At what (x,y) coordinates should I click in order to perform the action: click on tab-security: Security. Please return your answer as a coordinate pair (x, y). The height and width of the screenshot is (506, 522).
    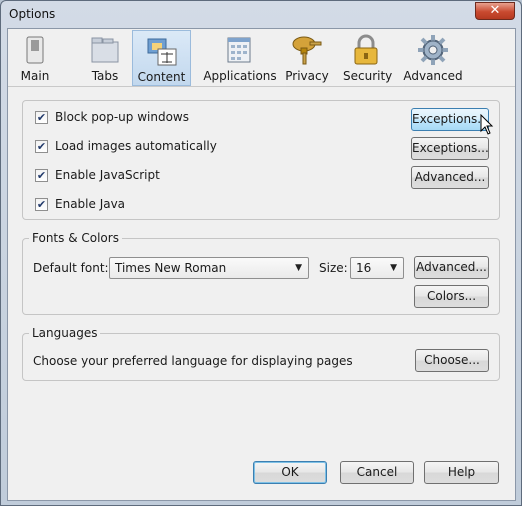
    Looking at the image, I should click on (368, 58).